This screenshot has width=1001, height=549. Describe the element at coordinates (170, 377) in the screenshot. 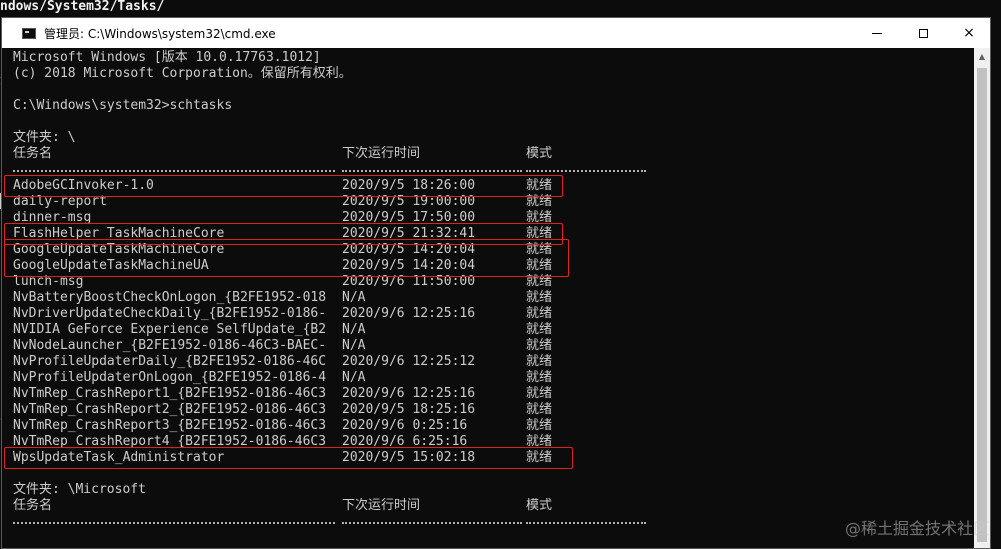

I see `task-name: NvProfileUpdaterOnLogon_{B2FE1952-0186-4` at that location.